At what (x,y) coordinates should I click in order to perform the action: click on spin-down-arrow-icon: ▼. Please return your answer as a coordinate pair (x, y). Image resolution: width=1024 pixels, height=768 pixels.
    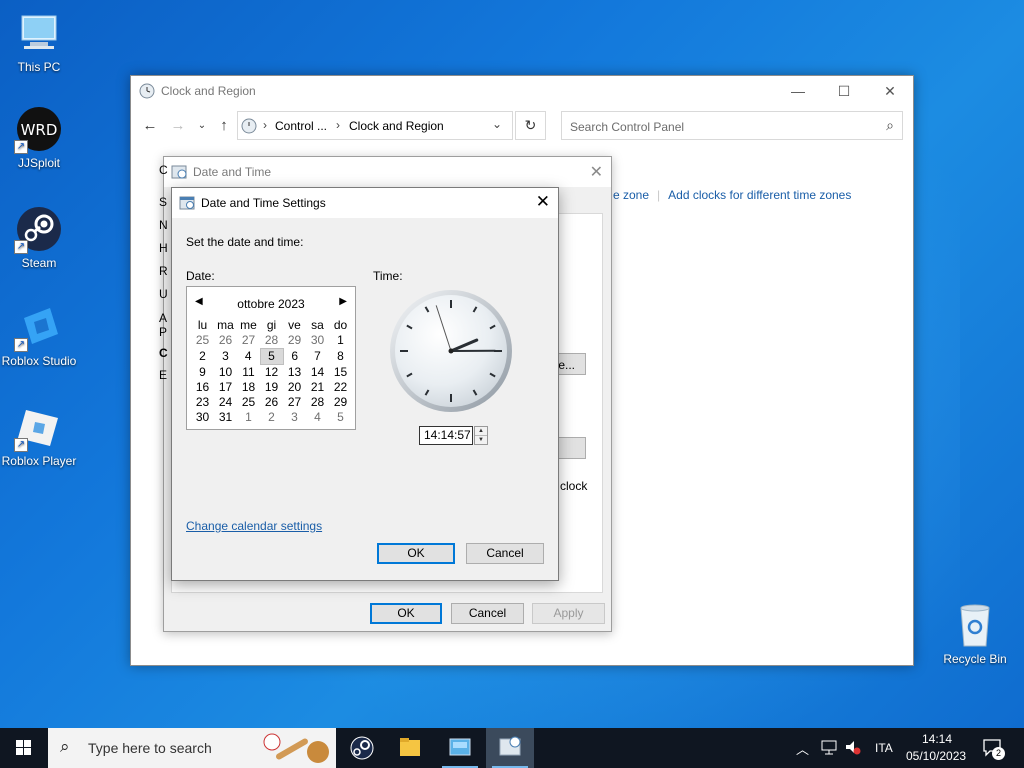
    Looking at the image, I should click on (481, 439).